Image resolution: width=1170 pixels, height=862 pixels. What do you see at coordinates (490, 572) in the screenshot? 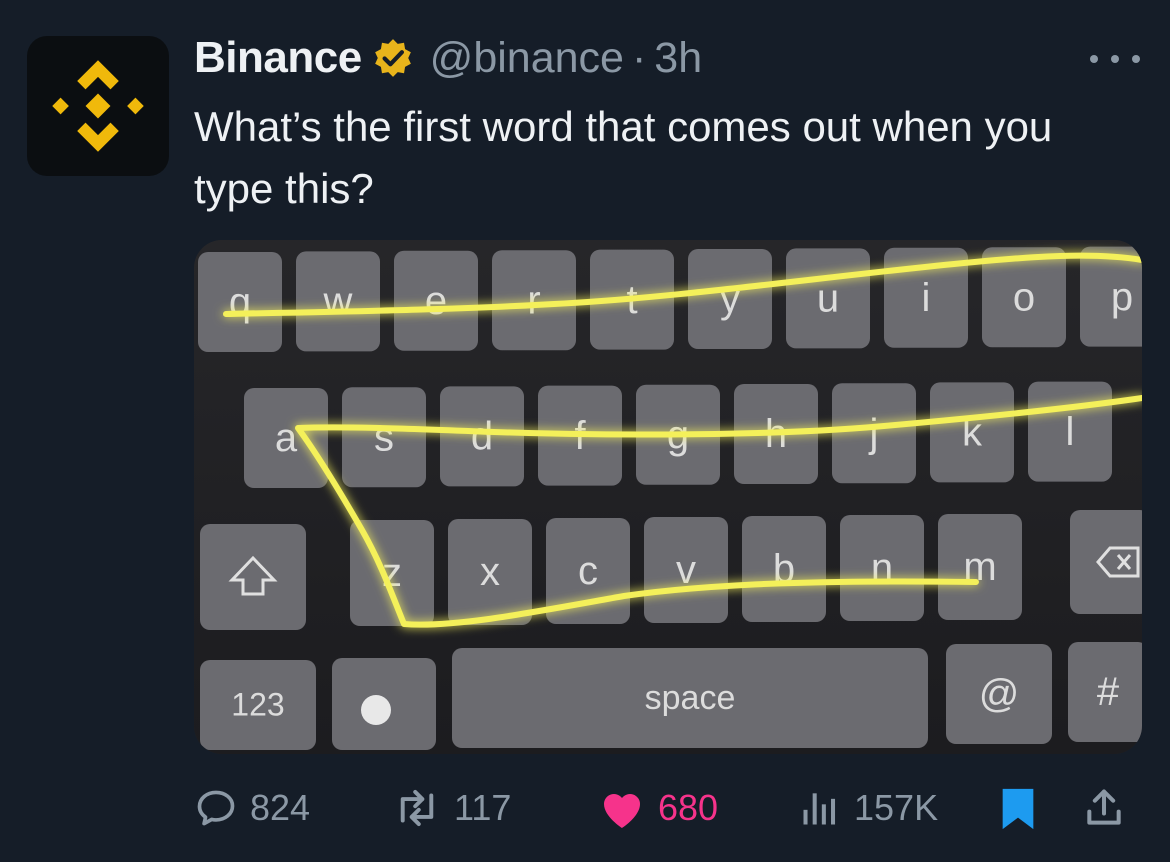
I see `key-x-label: x` at bounding box center [490, 572].